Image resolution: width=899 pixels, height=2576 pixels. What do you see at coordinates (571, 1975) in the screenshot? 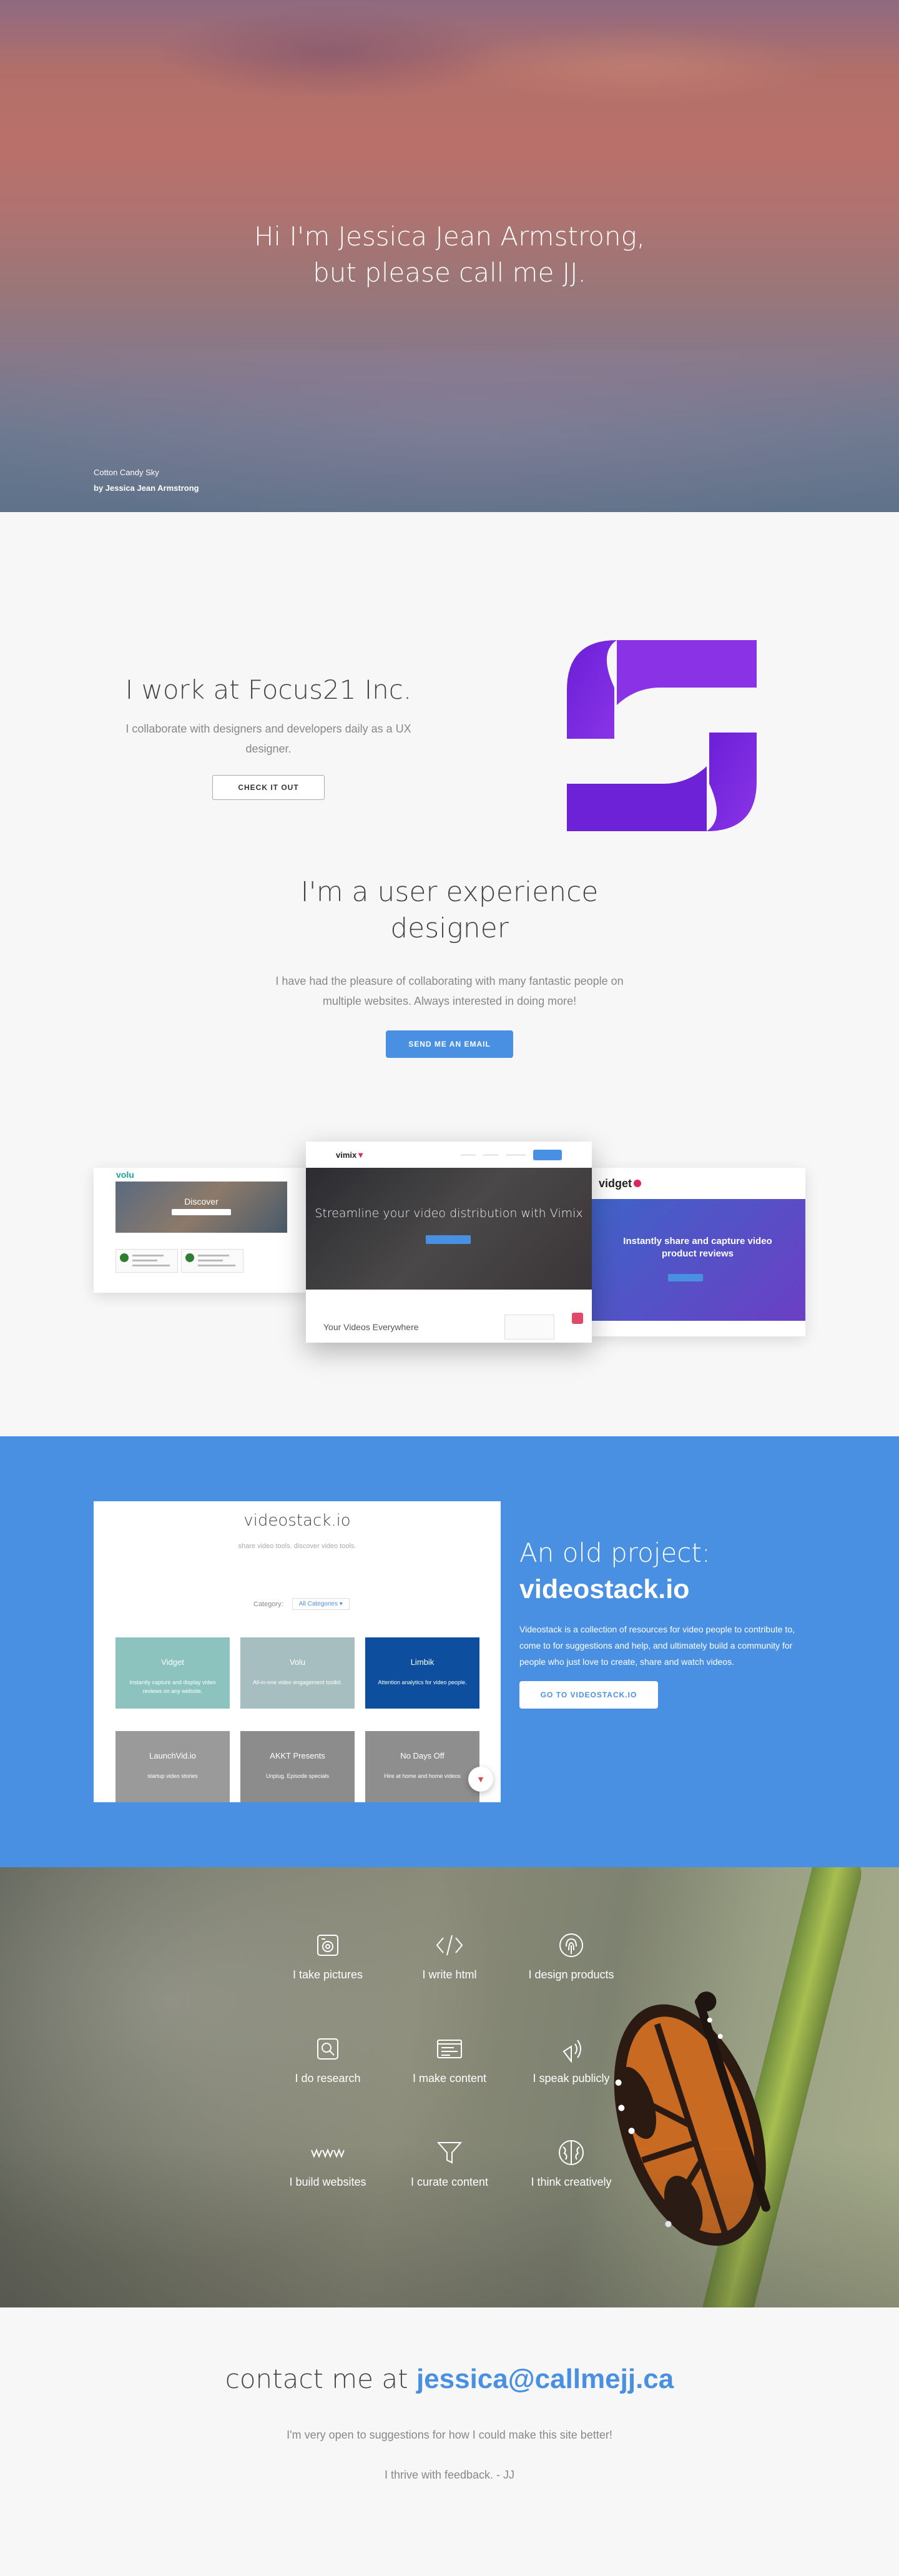
I see `skill-label: I design products` at bounding box center [571, 1975].